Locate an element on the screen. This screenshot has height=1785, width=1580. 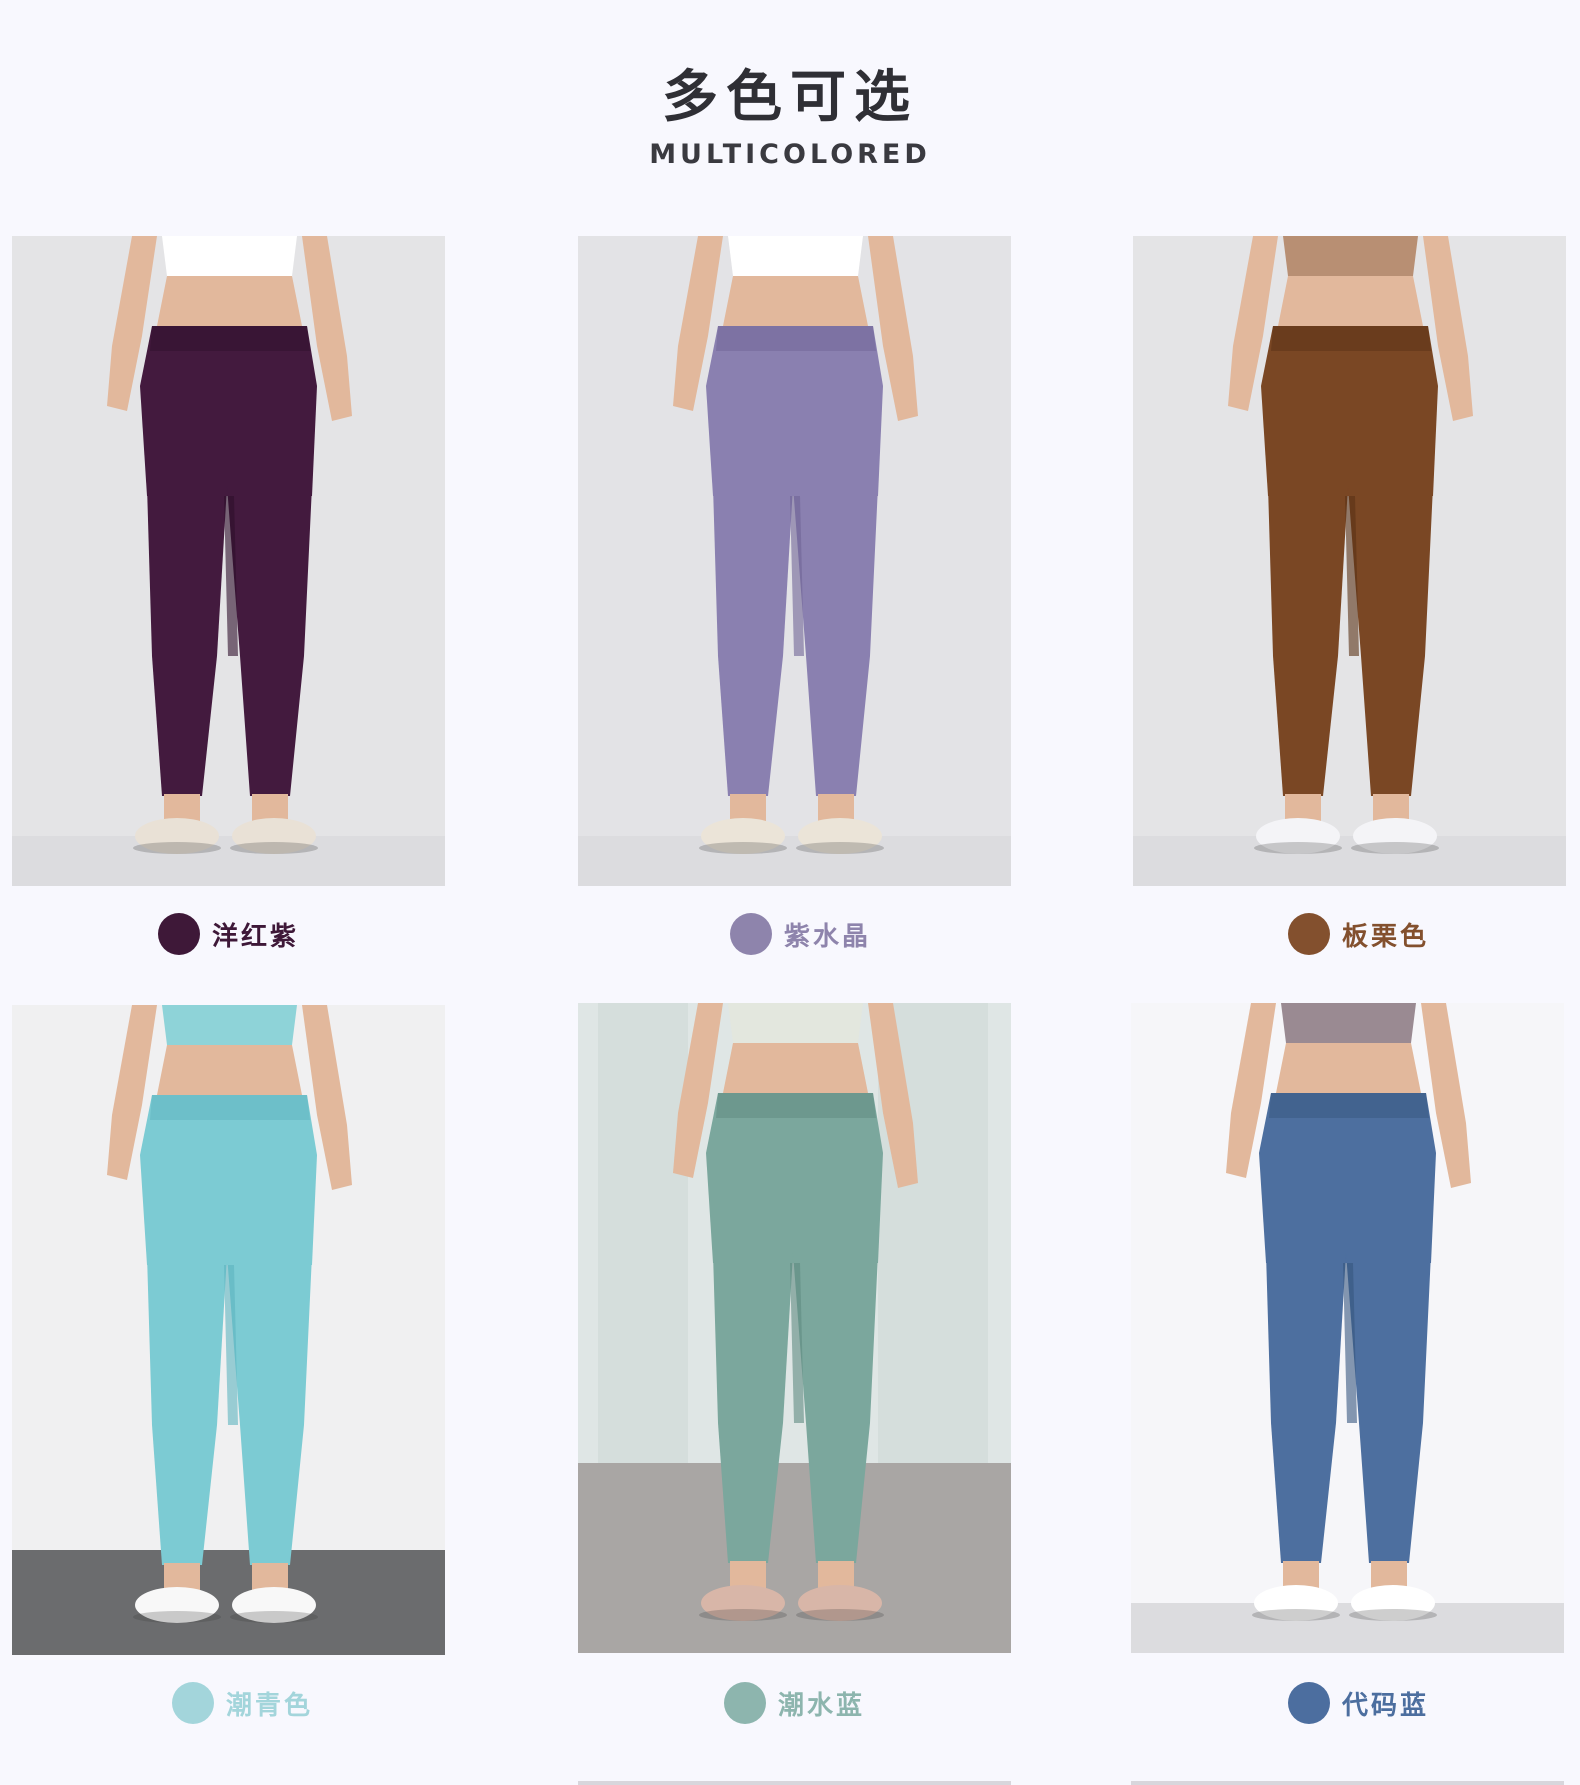
section-subtitle: MULTICOLORED is located at coordinates (790, 154).